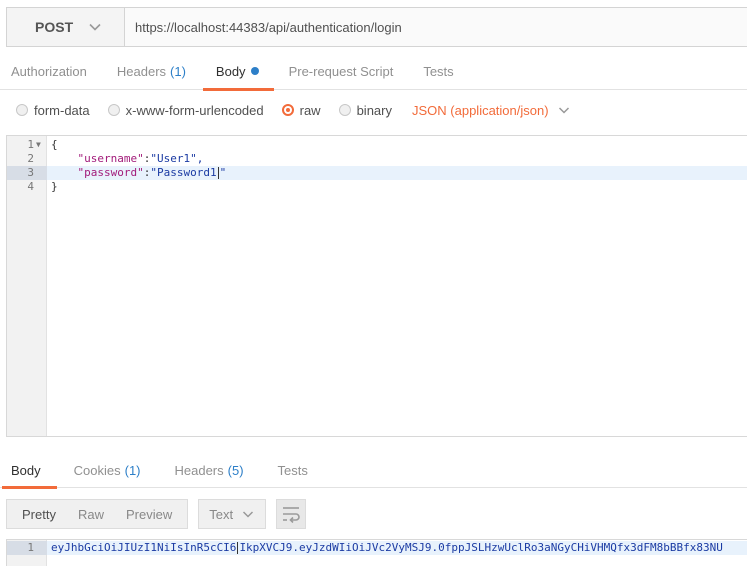  I want to click on headers-count: (1), so click(178, 71).